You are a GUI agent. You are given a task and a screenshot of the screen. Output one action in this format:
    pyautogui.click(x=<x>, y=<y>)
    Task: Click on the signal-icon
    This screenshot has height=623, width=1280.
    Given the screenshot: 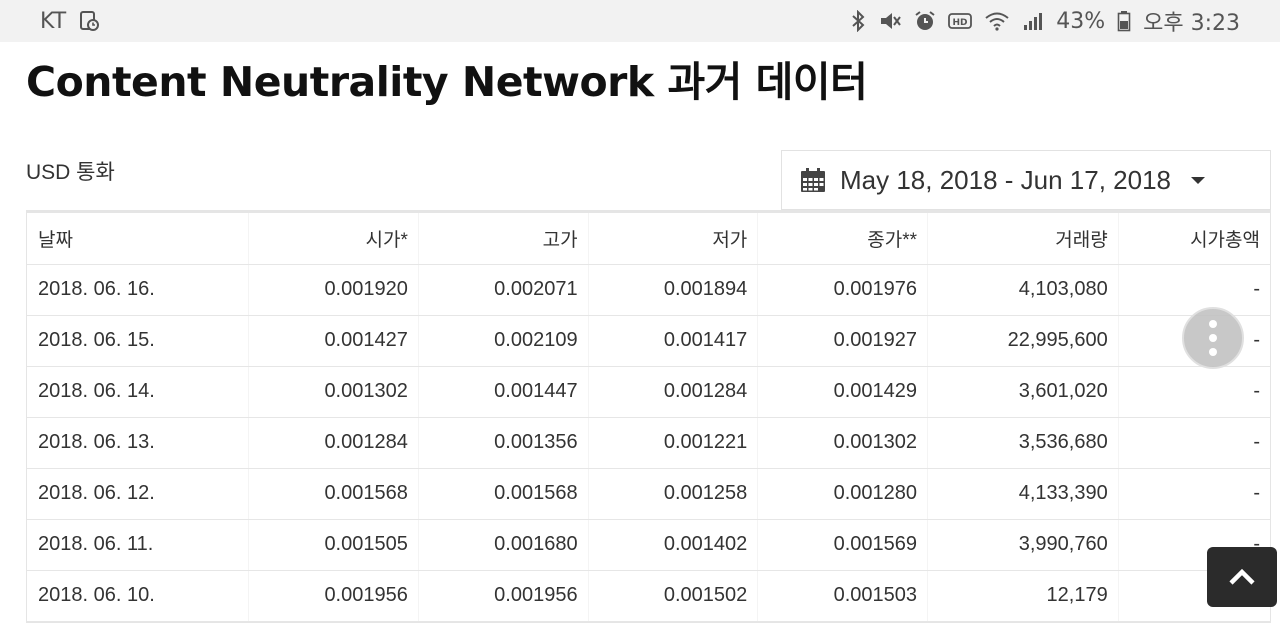 What is the action you would take?
    pyautogui.click(x=1033, y=21)
    